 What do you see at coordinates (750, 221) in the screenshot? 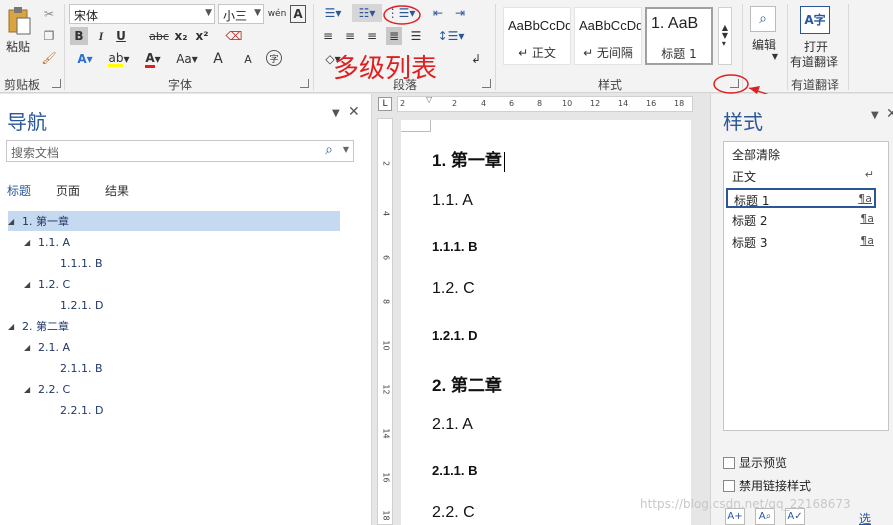
I see `style-label: 标题 2` at bounding box center [750, 221].